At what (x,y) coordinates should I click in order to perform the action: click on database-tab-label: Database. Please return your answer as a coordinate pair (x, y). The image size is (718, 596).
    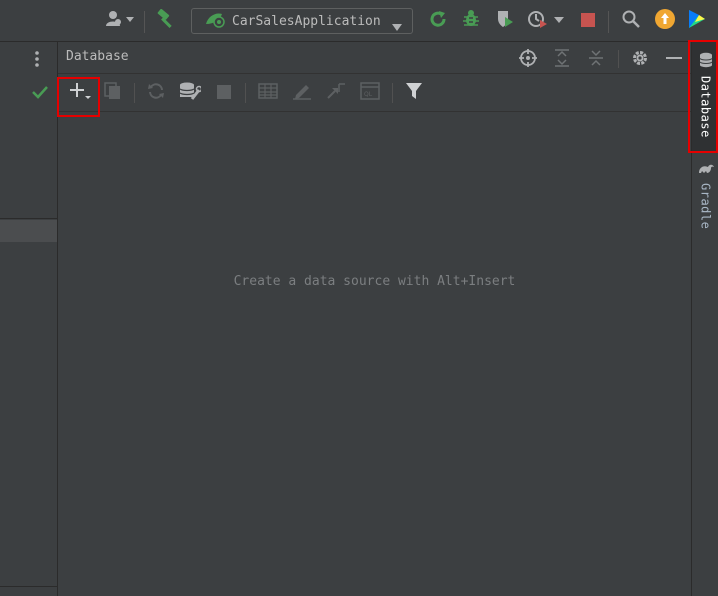
    Looking at the image, I should click on (705, 107).